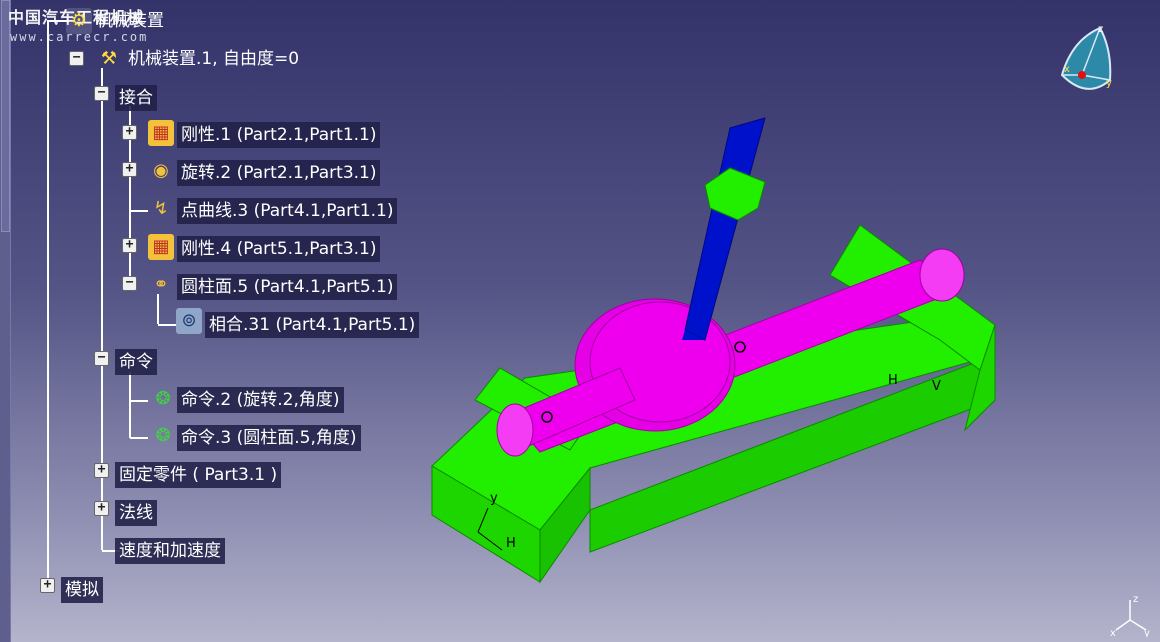 The width and height of the screenshot is (1160, 642). I want to click on mechanism-icon: ⚒, so click(109, 59).